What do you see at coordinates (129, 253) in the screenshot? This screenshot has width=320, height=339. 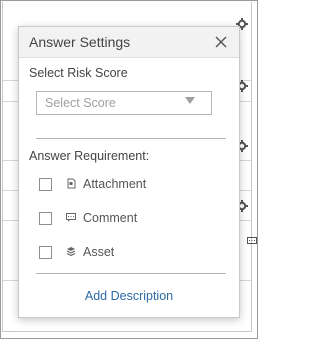 I see `requirement-asset: Asset` at bounding box center [129, 253].